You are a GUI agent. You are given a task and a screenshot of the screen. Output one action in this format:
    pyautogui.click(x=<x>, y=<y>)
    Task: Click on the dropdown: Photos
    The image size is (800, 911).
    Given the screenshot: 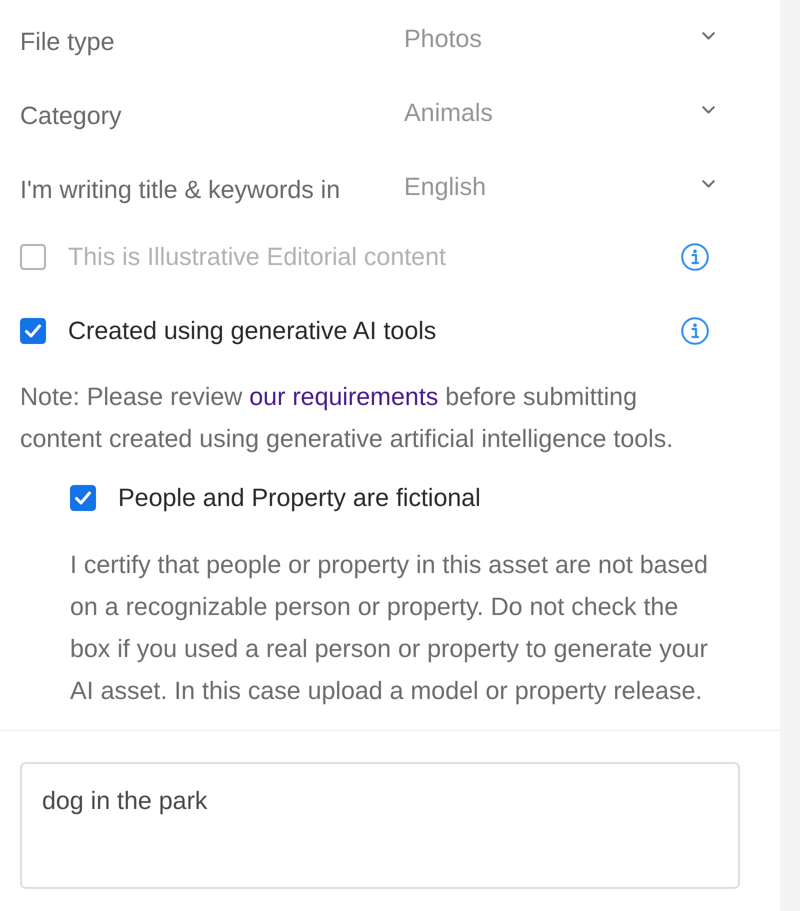 What is the action you would take?
    pyautogui.click(x=559, y=39)
    